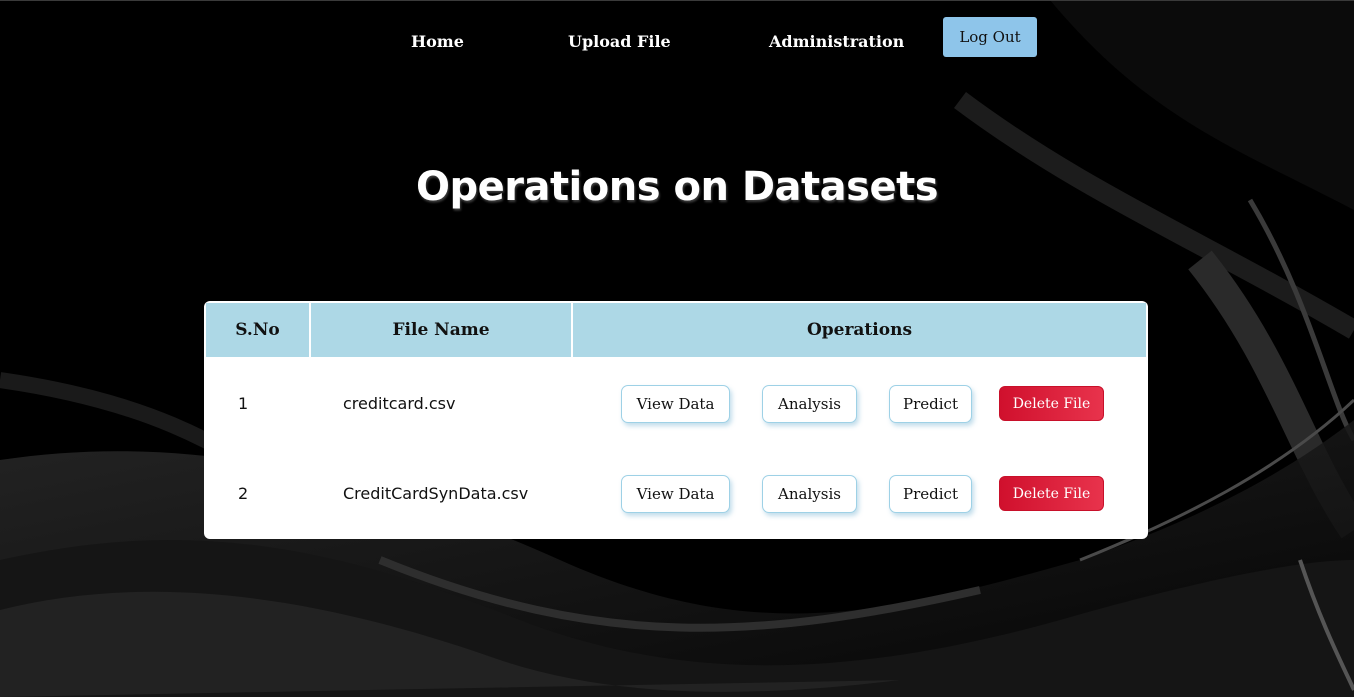 This screenshot has width=1354, height=697. I want to click on nav-administration-link: Administration, so click(836, 41).